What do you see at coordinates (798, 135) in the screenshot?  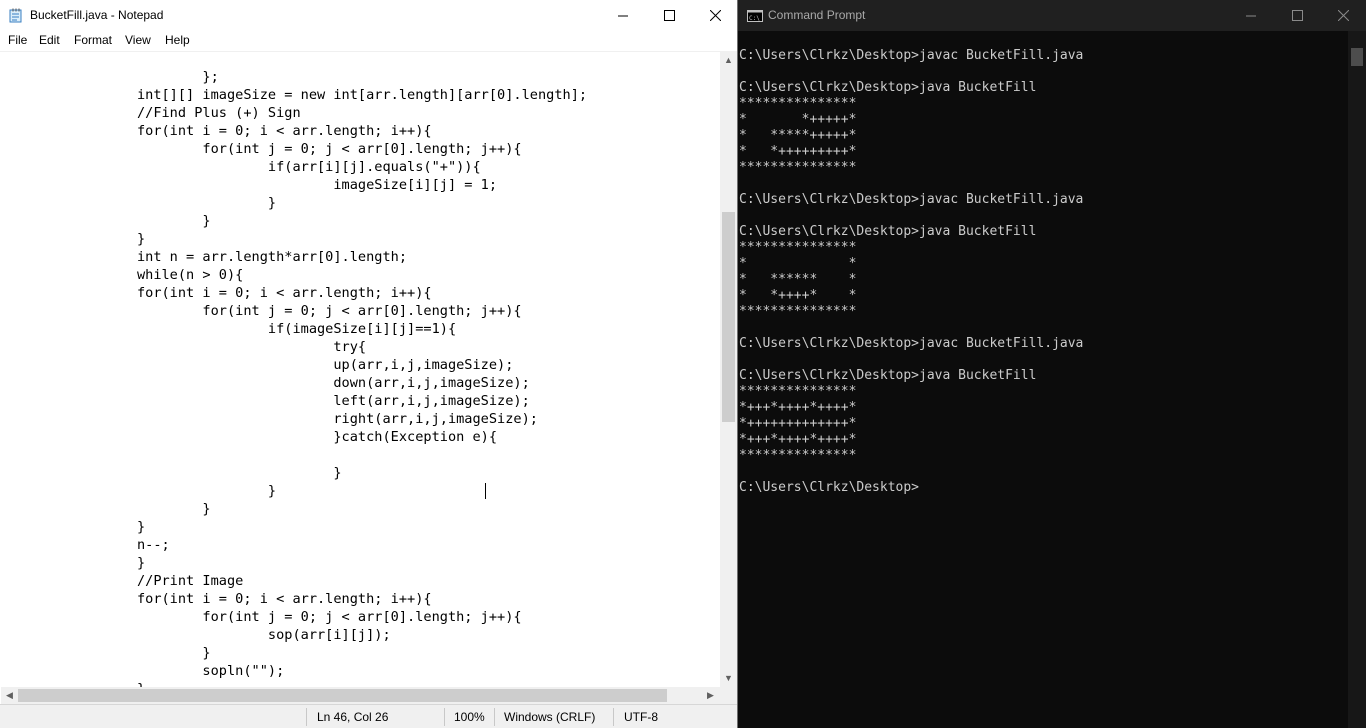 I see `console-line: * *****+++++*` at bounding box center [798, 135].